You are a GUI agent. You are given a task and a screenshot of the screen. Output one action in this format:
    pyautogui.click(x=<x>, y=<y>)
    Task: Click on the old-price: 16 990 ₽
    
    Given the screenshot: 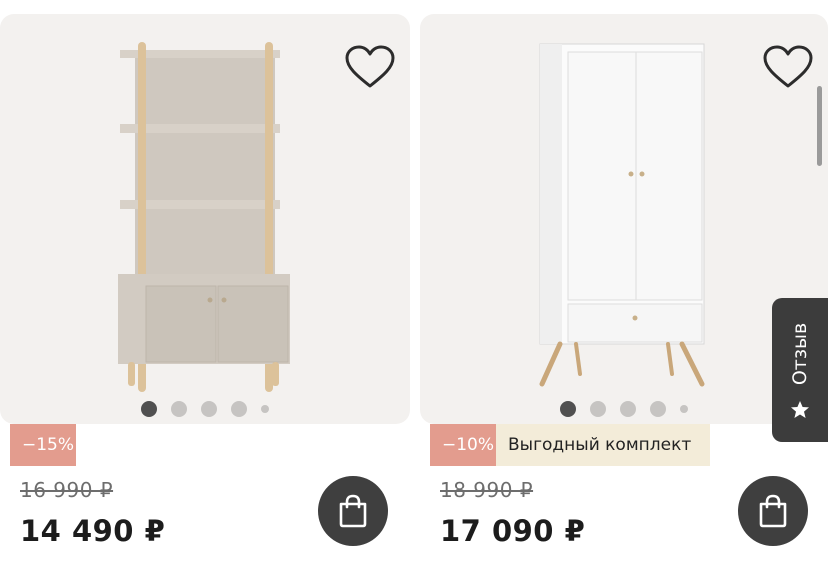 What is the action you would take?
    pyautogui.click(x=67, y=490)
    